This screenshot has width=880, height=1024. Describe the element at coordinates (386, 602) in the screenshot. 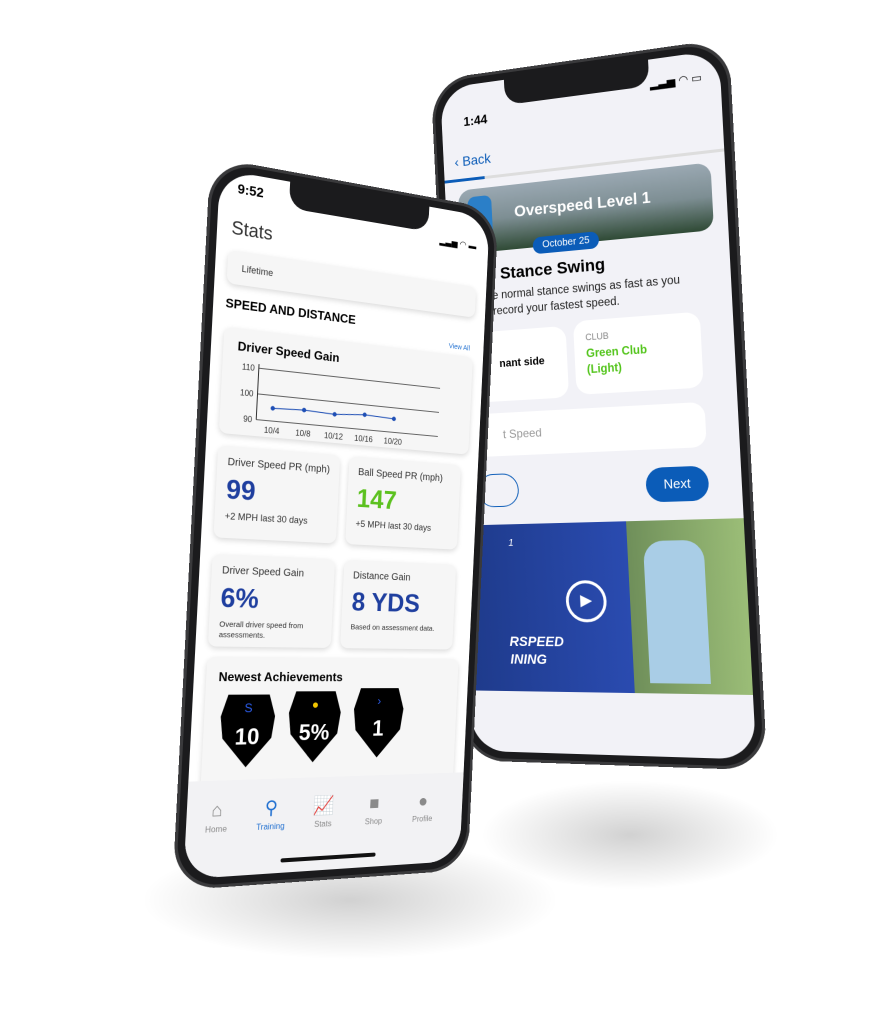

I see `stat-value: 8 YDS` at that location.